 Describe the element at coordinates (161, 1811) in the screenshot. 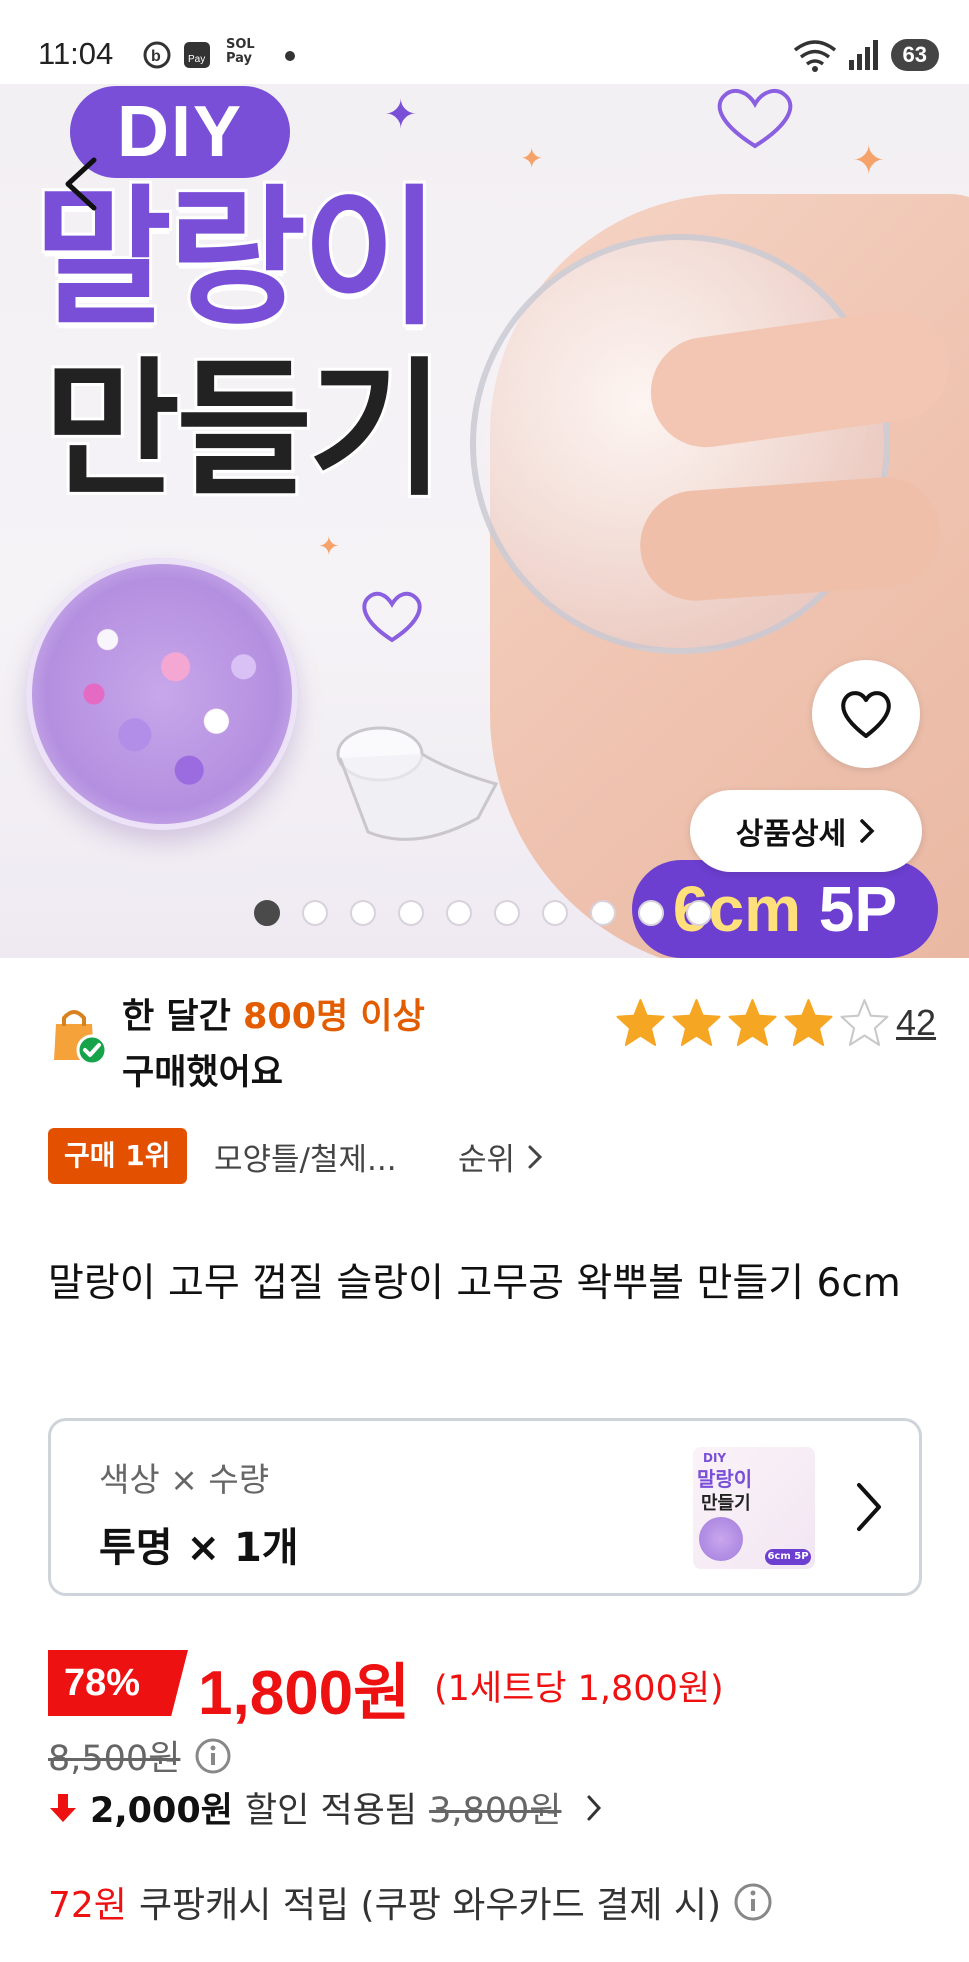

I see `coupon-amount: 2,000원` at that location.